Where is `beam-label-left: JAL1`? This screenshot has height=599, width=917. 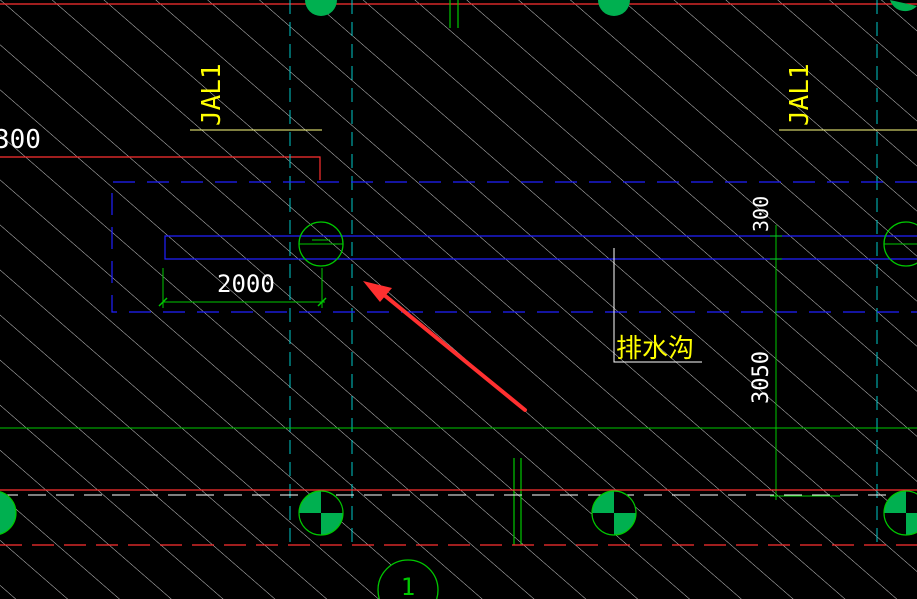 beam-label-left: JAL1 is located at coordinates (212, 94).